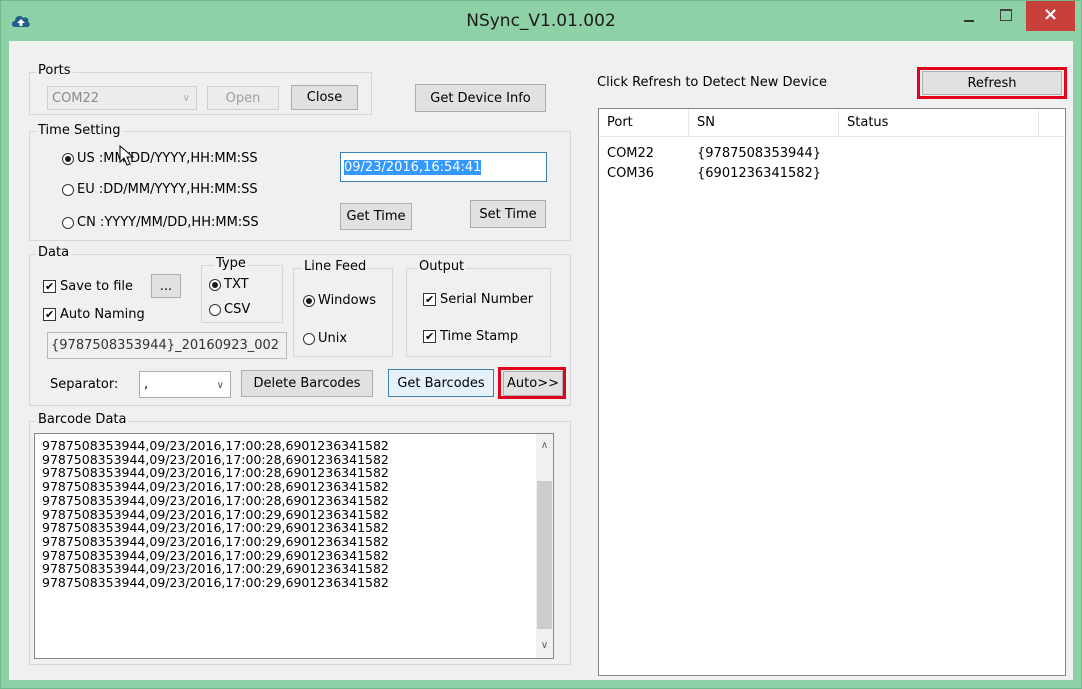  Describe the element at coordinates (127, 155) in the screenshot. I see `mouse-cursor-icon` at that location.